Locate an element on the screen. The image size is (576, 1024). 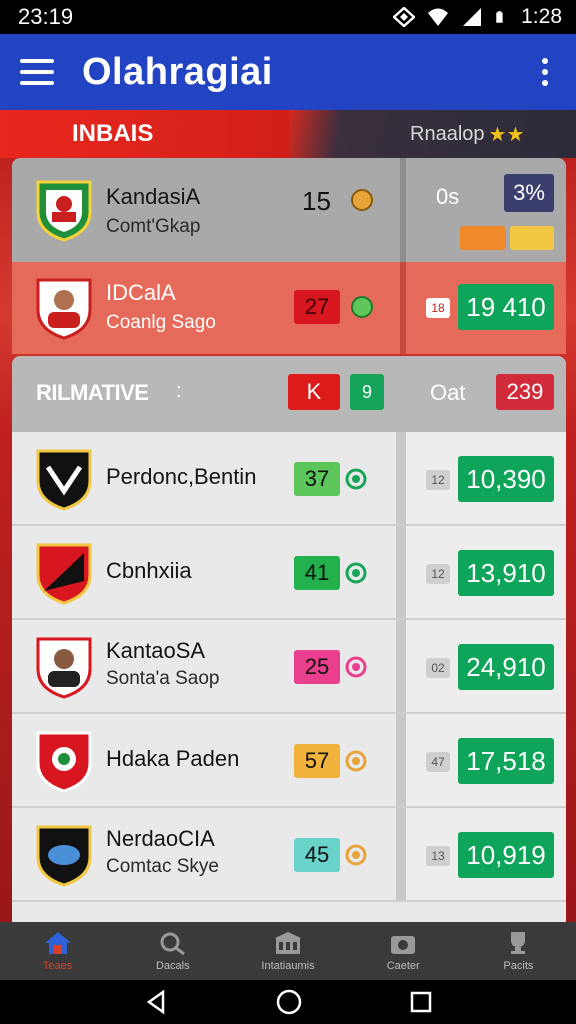
nav-item-teams: Teaes is located at coordinates (57, 951).